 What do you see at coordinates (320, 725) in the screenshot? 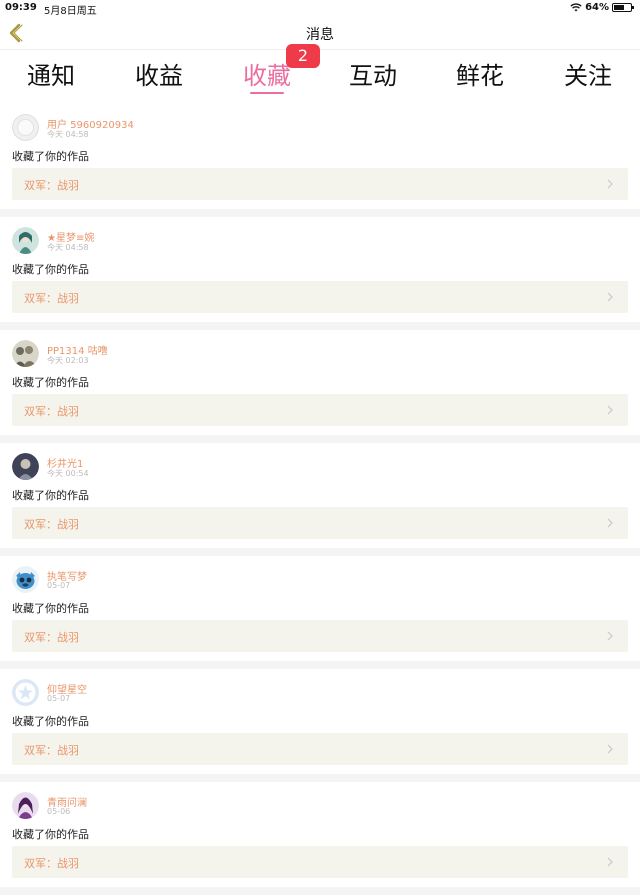
I see `message-item: 仰望星空 05-07 收藏了你的作品 双军： 战羽` at bounding box center [320, 725].